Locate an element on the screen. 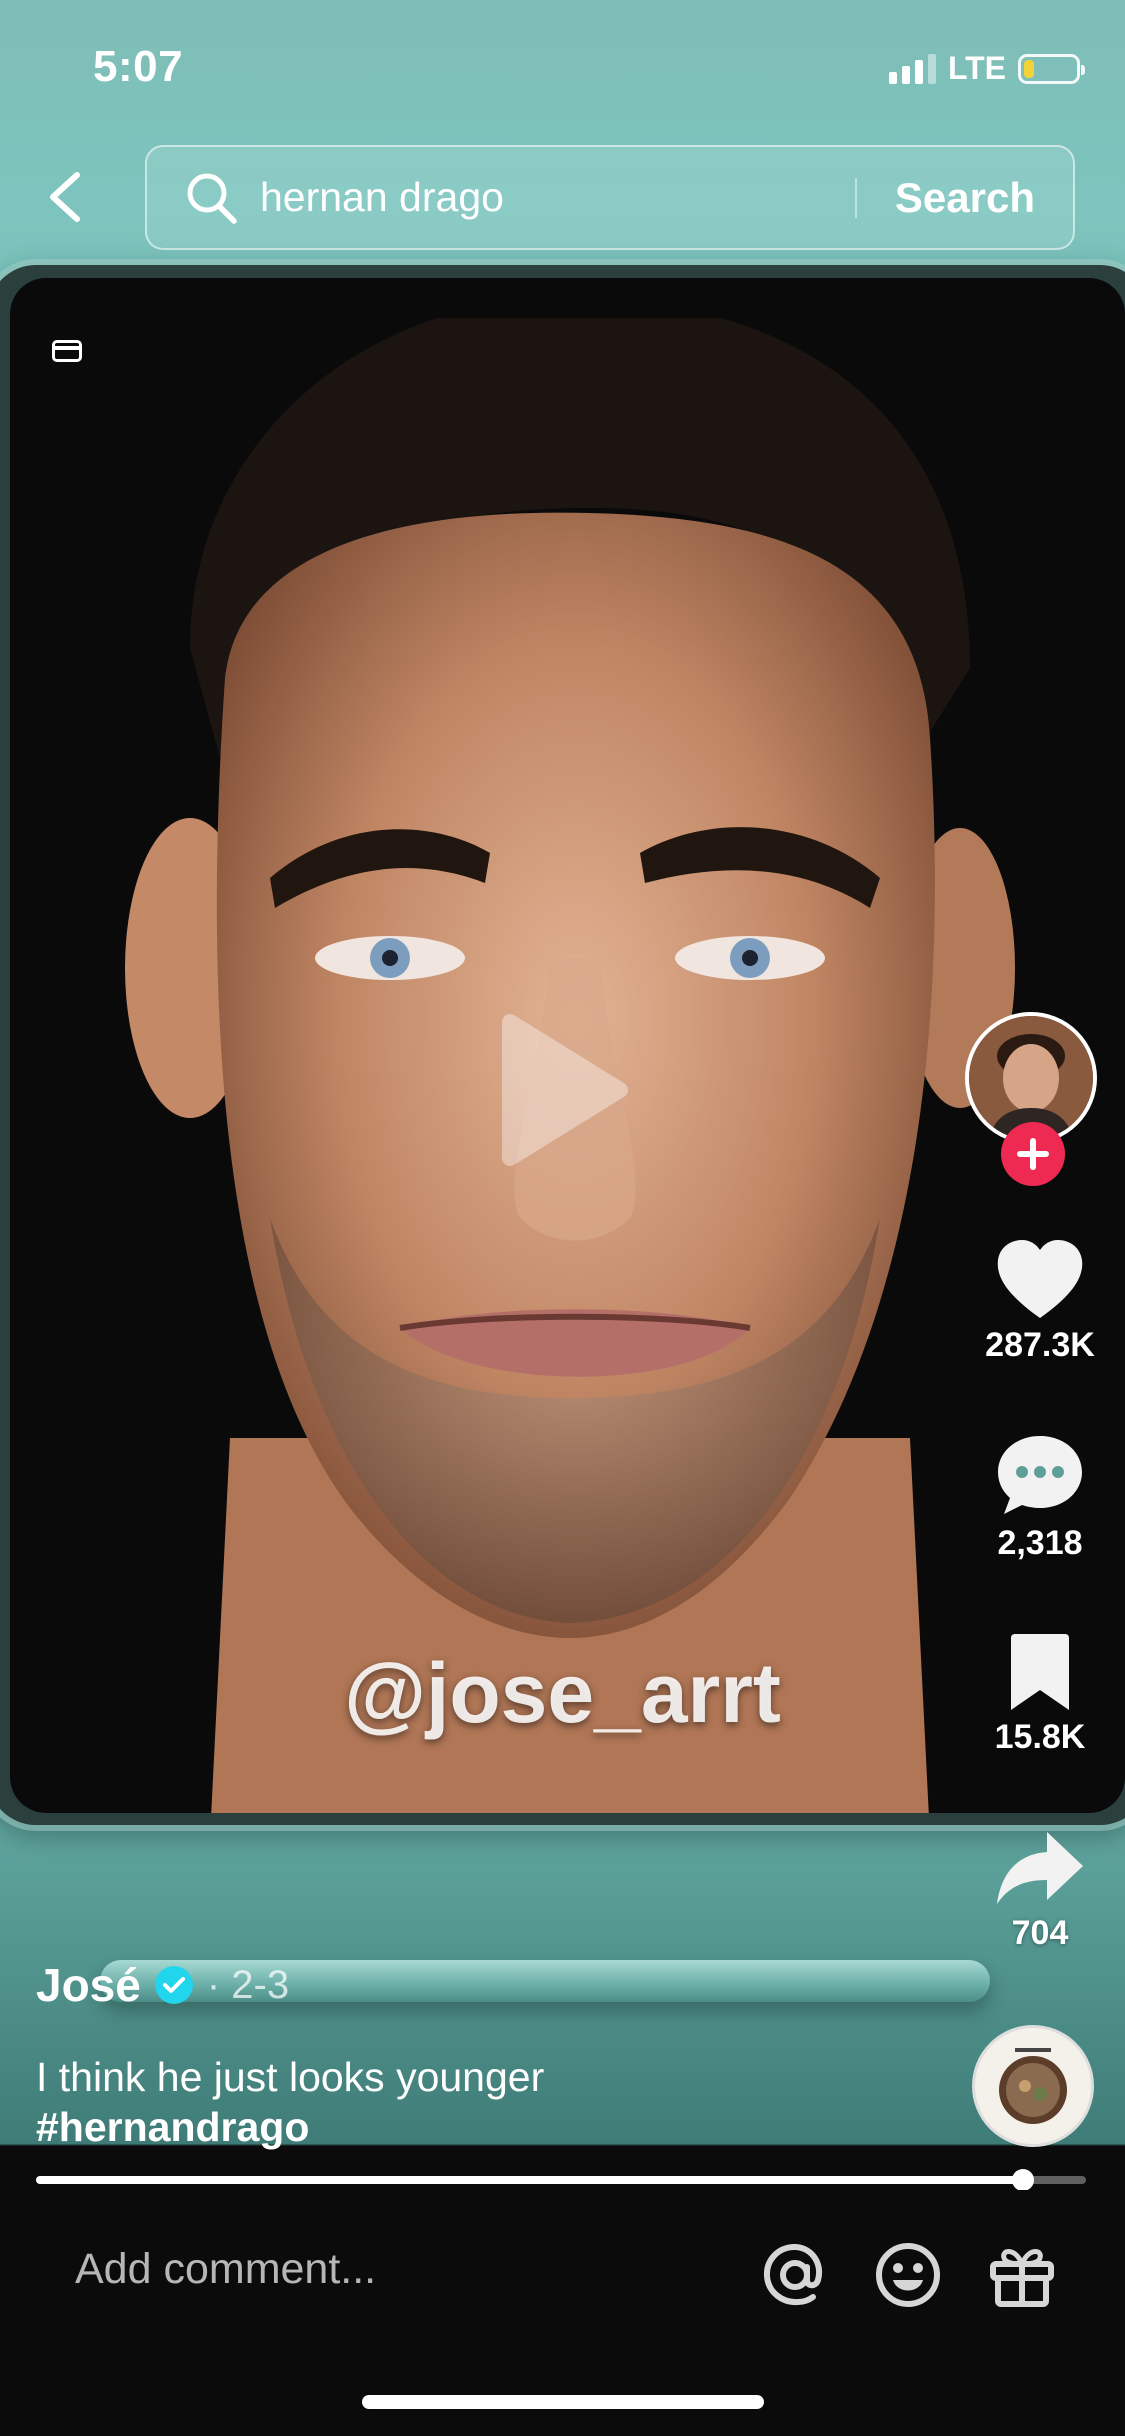 The image size is (1125, 2436). bookmark-icon is located at coordinates (1040, 1672).